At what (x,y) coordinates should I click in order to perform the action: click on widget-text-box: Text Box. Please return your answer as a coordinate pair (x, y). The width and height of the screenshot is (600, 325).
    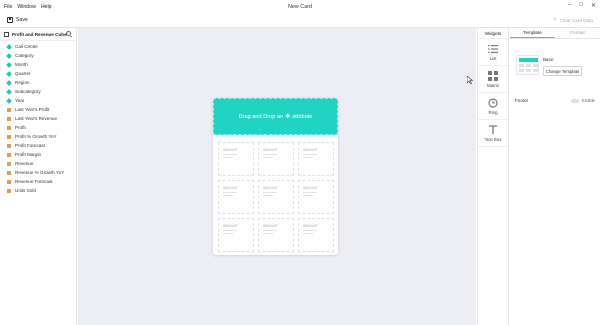
    Looking at the image, I should click on (493, 133).